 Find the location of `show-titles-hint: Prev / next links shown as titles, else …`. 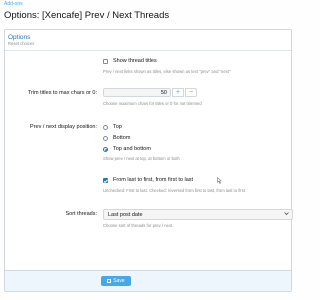

show-titles-hint: Prev / next links shown as titles, else … is located at coordinates (167, 71).